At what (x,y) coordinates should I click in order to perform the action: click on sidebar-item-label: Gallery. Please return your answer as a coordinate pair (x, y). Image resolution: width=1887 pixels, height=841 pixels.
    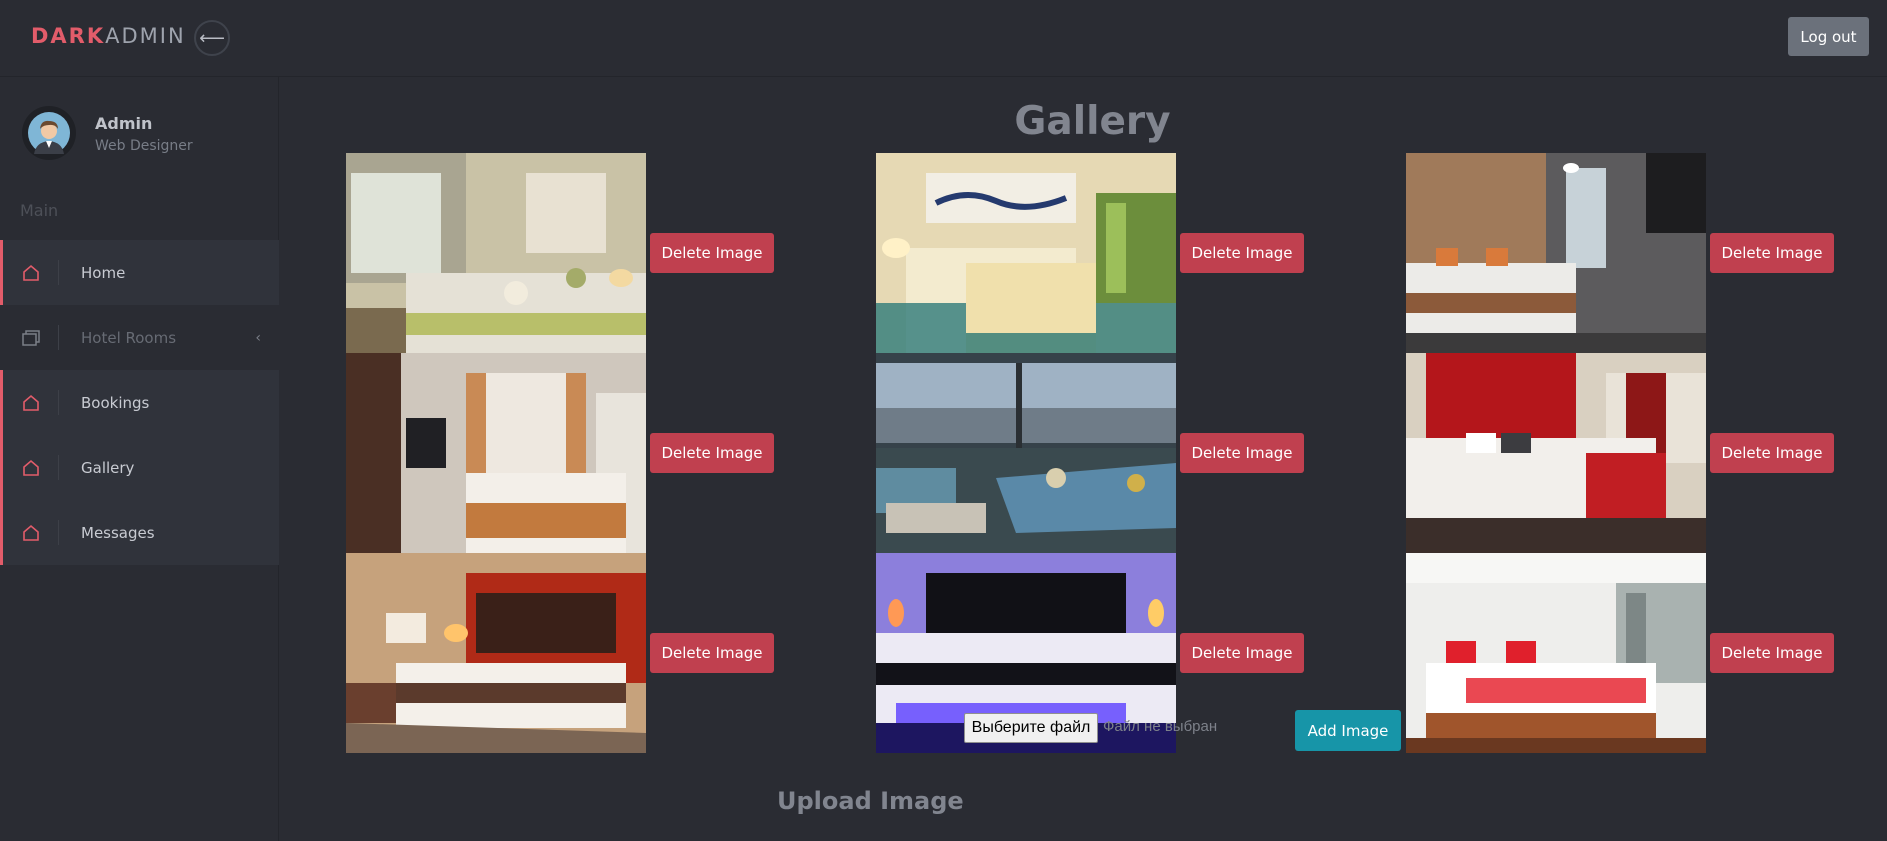
    Looking at the image, I should click on (108, 467).